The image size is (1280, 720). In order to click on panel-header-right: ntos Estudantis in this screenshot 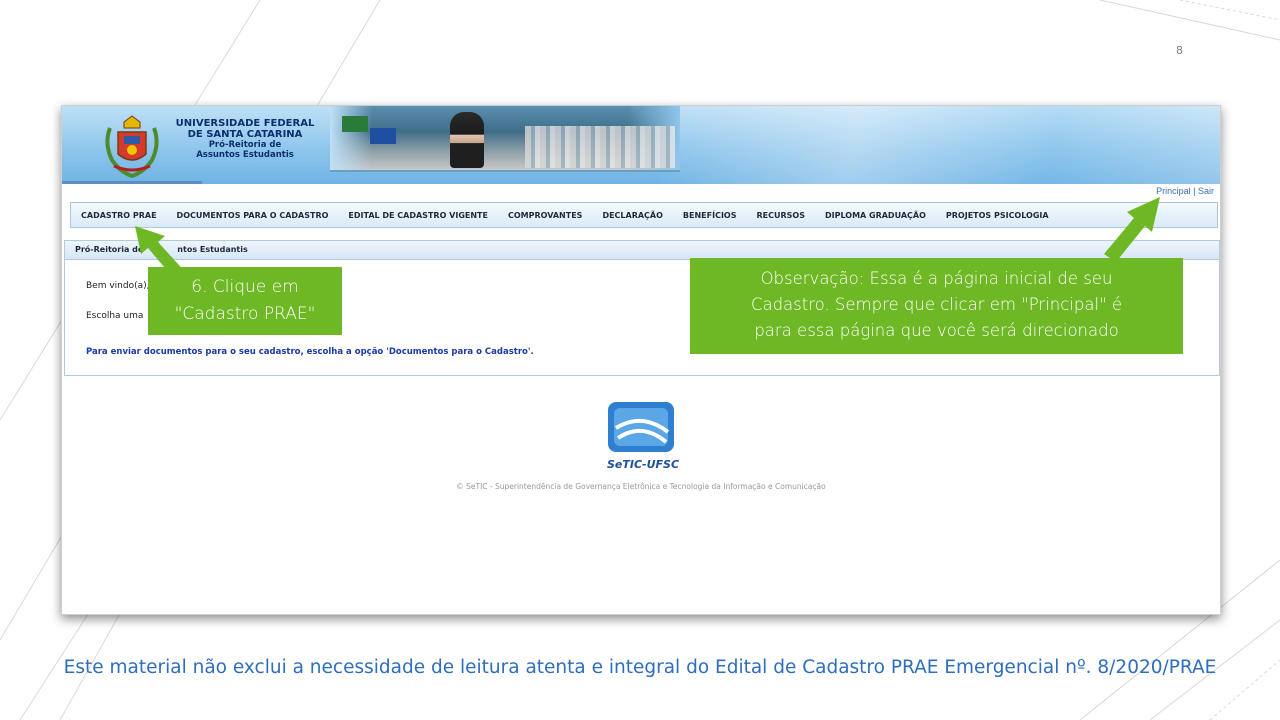, I will do `click(212, 249)`.